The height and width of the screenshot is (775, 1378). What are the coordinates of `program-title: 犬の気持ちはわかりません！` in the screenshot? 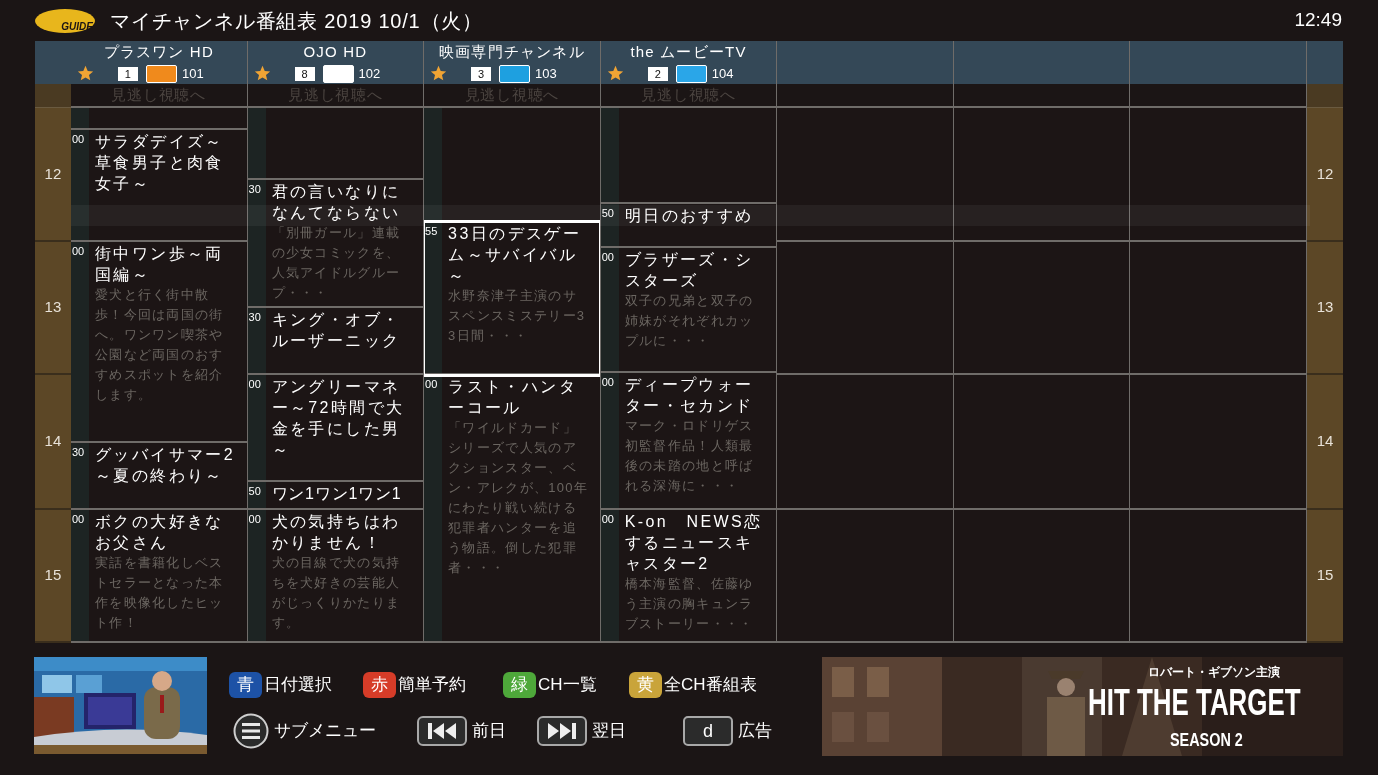 It's located at (336, 532).